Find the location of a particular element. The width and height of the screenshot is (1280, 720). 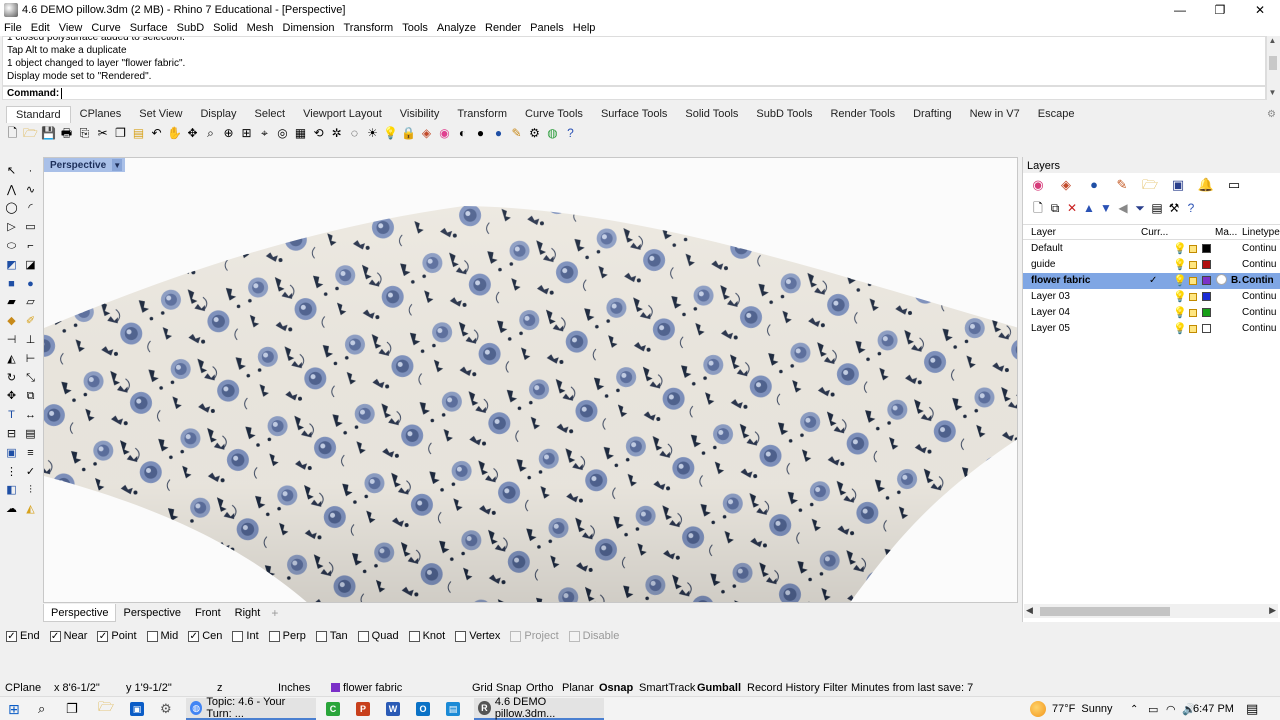

tab-escape: Escape is located at coordinates (1056, 114).